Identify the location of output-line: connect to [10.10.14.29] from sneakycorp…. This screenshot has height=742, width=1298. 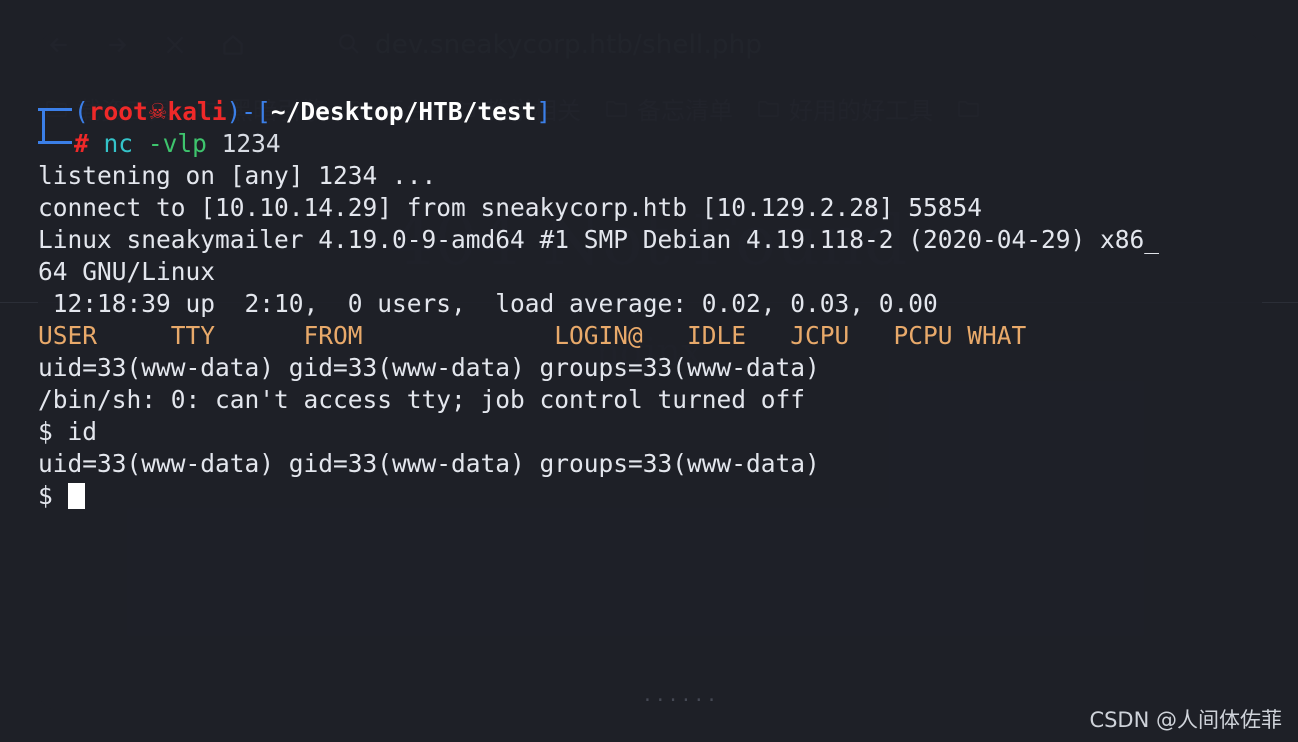
(510, 207).